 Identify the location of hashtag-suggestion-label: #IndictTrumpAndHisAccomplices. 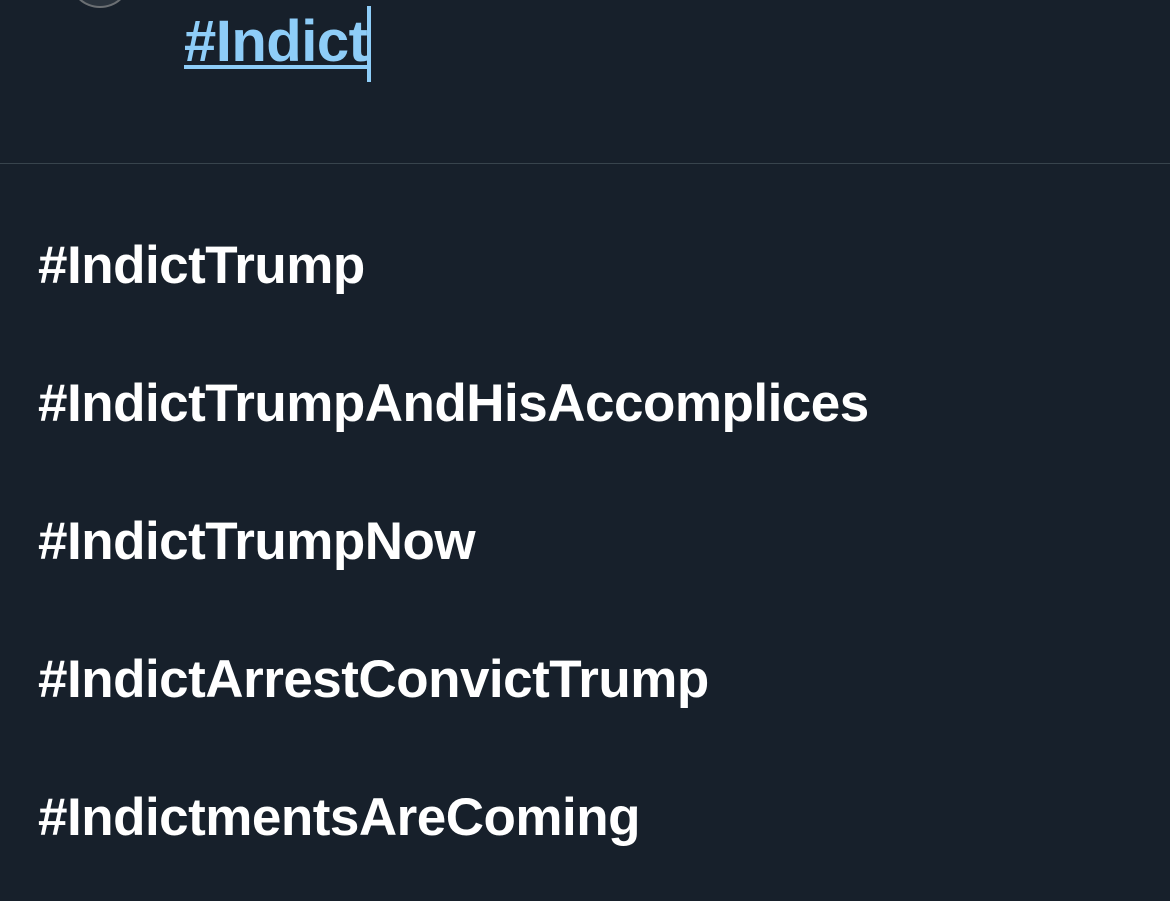
(453, 403).